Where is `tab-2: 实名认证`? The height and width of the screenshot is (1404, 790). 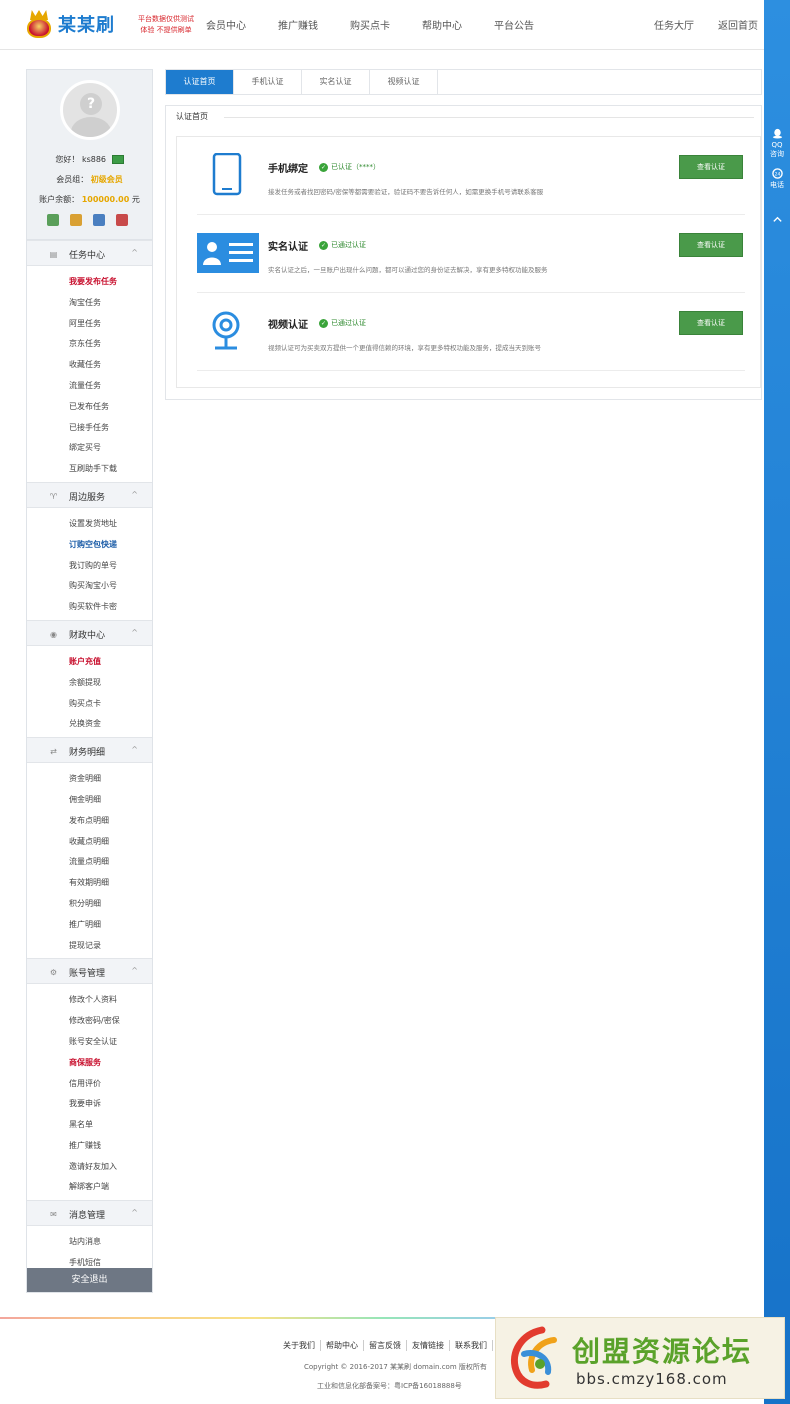 tab-2: 实名认证 is located at coordinates (336, 82).